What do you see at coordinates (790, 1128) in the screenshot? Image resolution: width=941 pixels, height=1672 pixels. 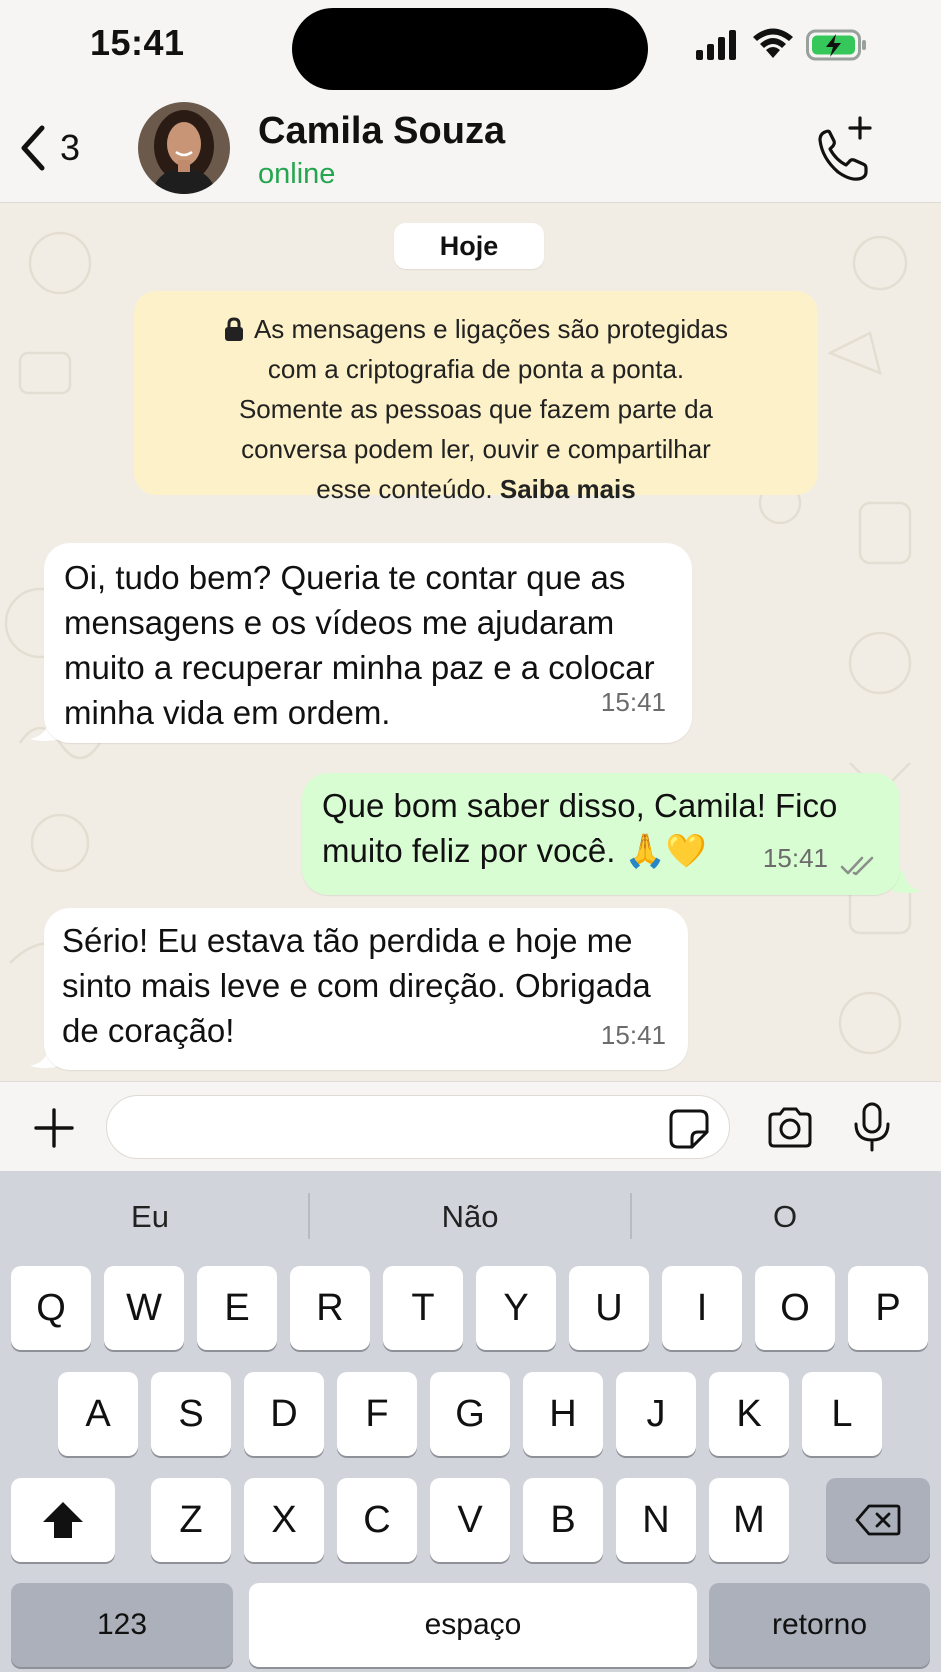 I see `camera-icon` at bounding box center [790, 1128].